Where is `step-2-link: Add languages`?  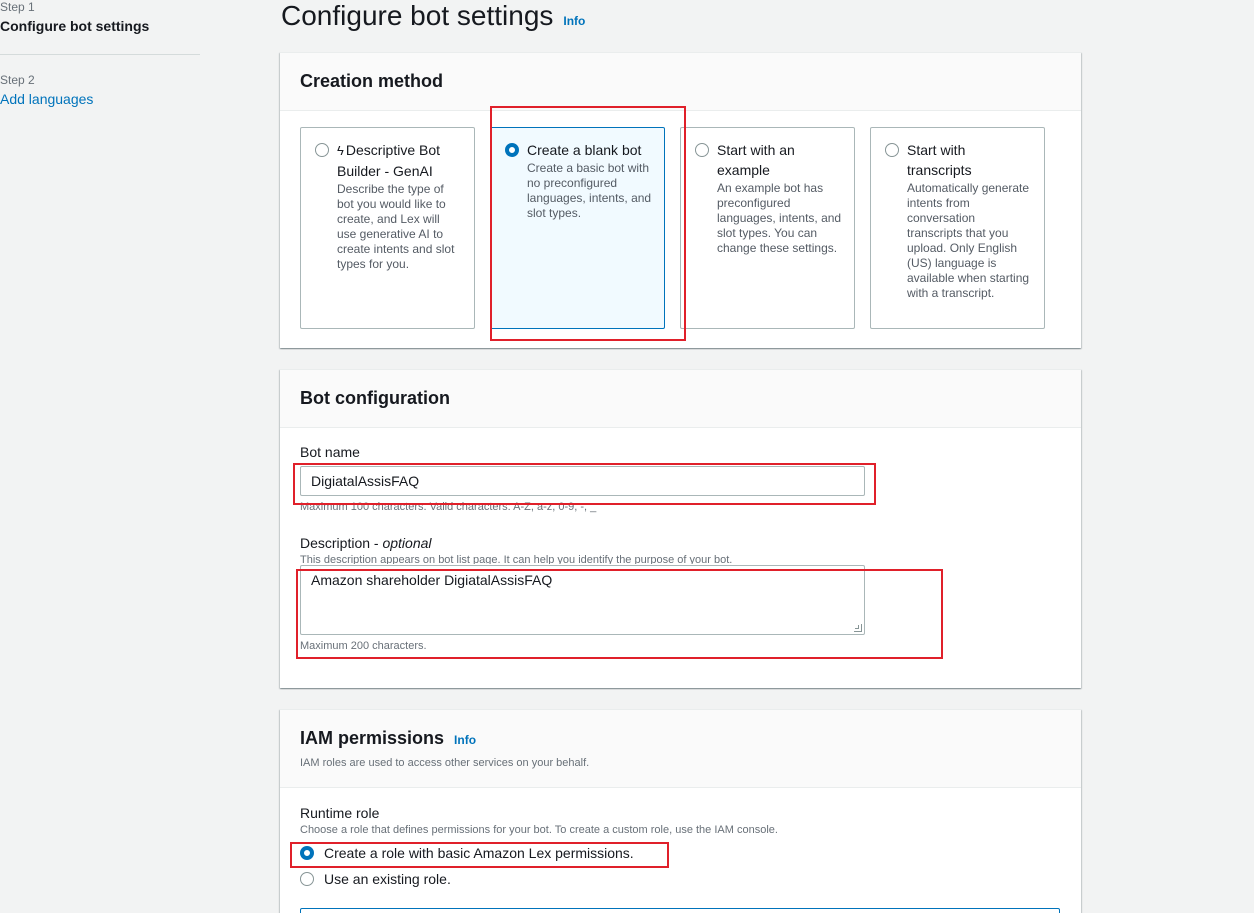 step-2-link: Add languages is located at coordinates (100, 99).